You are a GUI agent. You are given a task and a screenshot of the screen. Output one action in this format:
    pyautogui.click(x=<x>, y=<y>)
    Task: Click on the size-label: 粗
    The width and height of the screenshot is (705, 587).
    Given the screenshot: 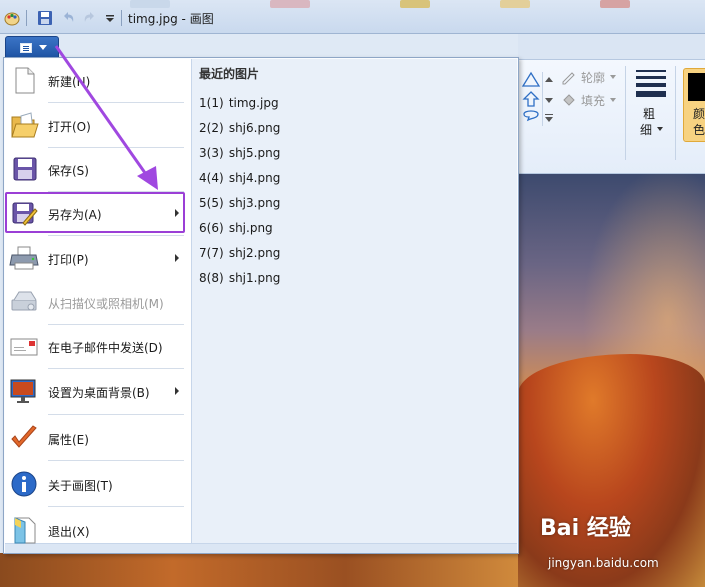 What is the action you would take?
    pyautogui.click(x=649, y=113)
    